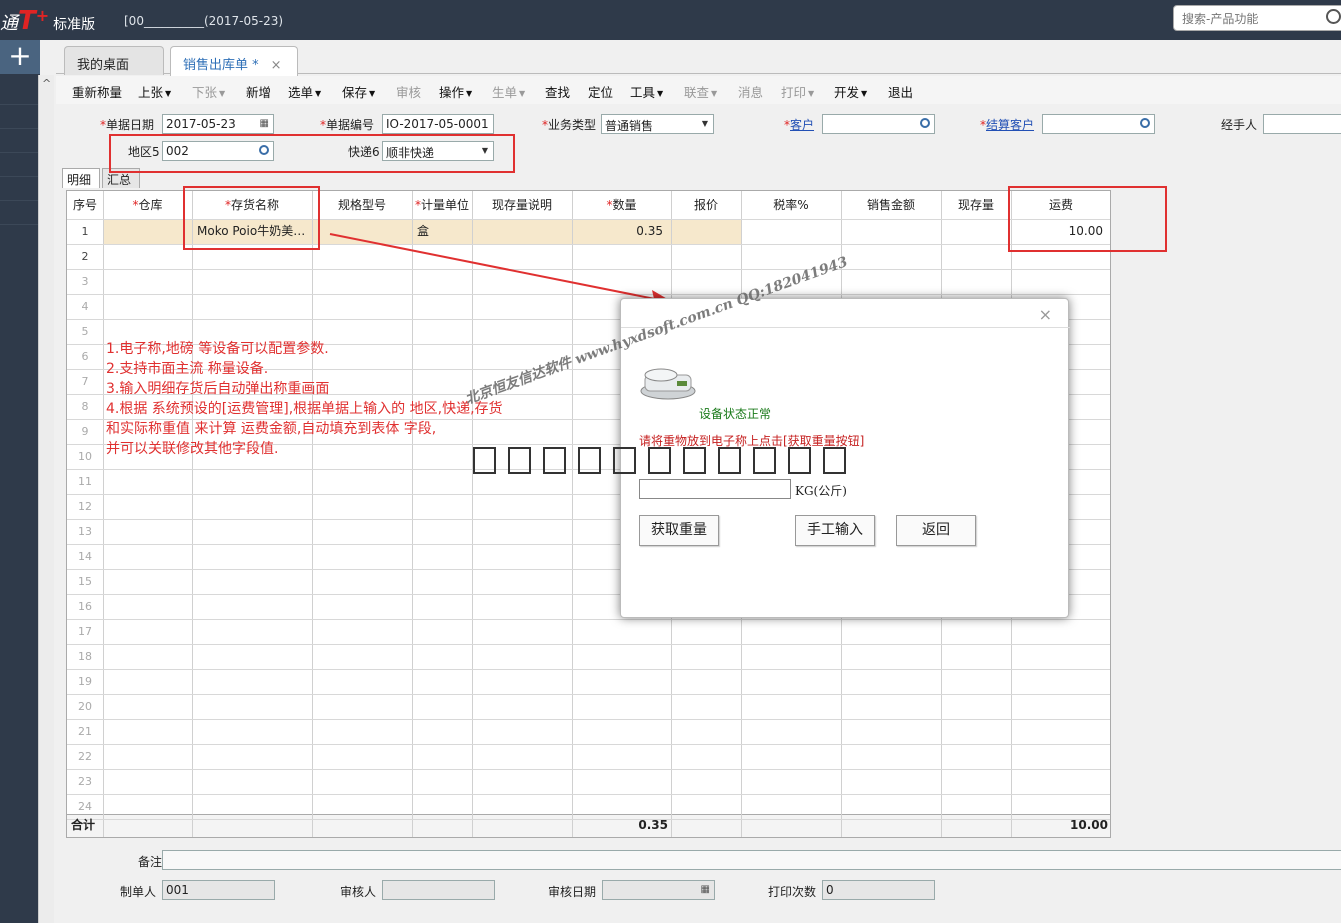 Image resolution: width=1341 pixels, height=923 pixels. What do you see at coordinates (46, 83) in the screenshot?
I see `scroll-up-icon: ^` at bounding box center [46, 83].